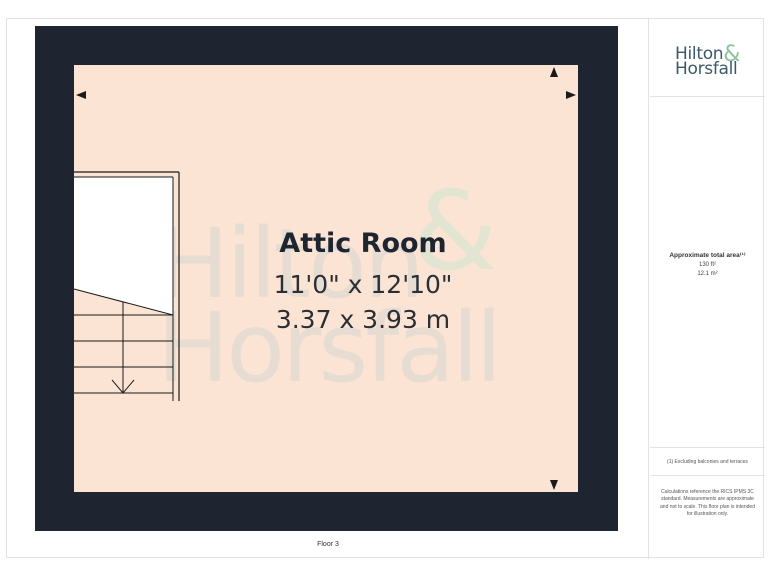  Describe the element at coordinates (707, 255) in the screenshot. I see `area-title: Approximate total area⁽¹⁾` at that location.